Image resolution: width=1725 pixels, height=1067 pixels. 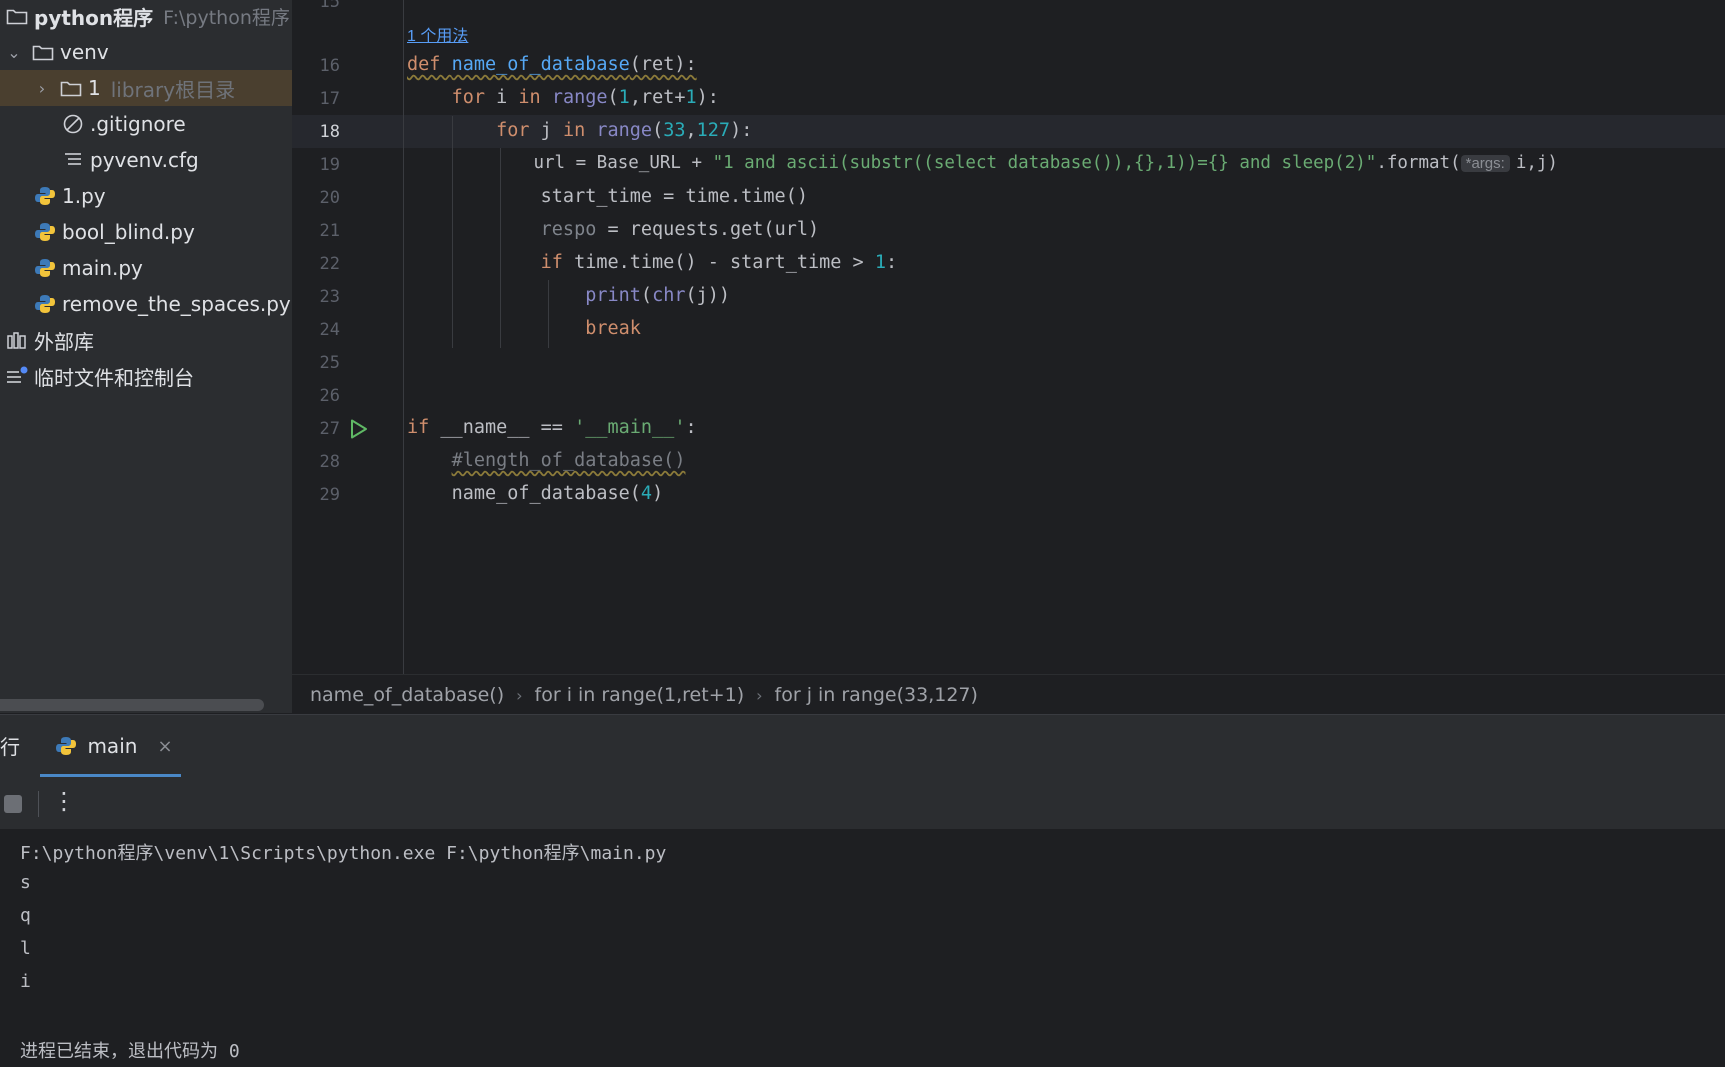 What do you see at coordinates (94, 88) in the screenshot?
I see `tree-item-label: 1` at bounding box center [94, 88].